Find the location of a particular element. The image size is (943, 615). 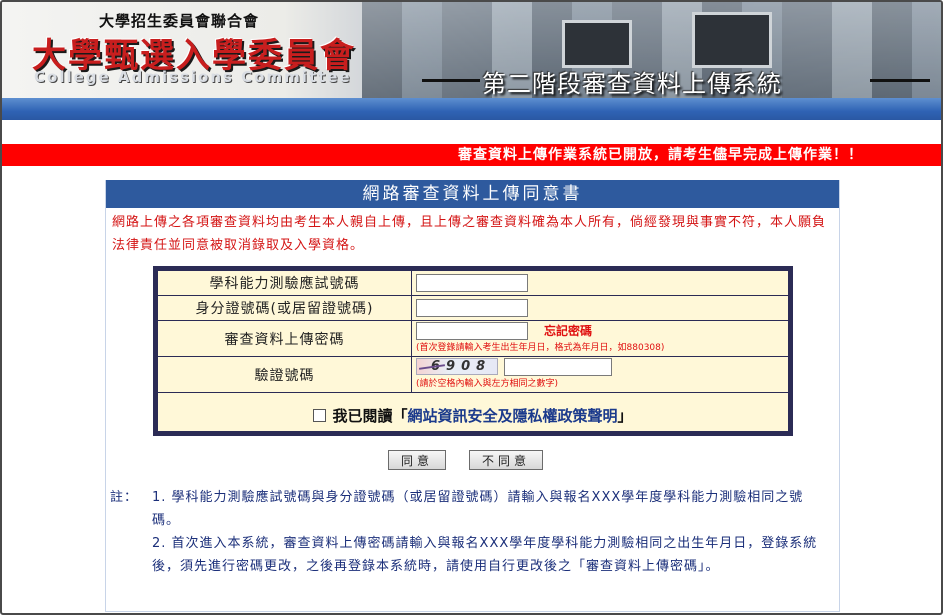

id-number-input is located at coordinates (472, 308).